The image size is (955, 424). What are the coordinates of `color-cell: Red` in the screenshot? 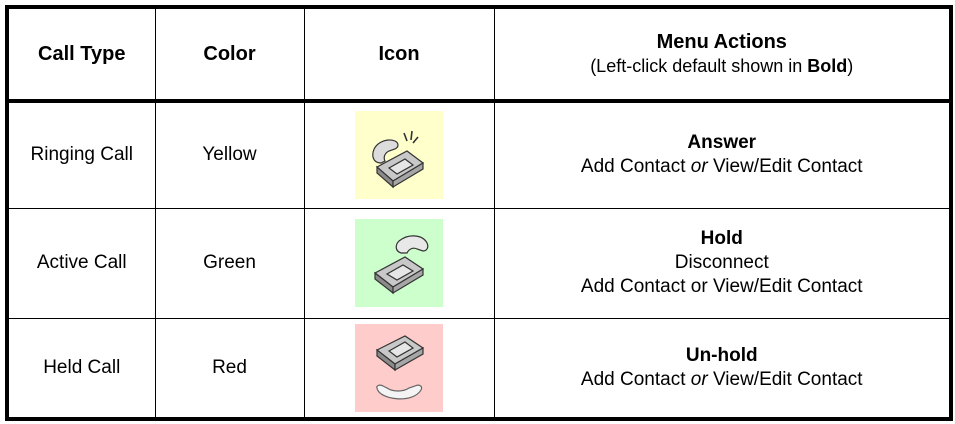 It's located at (229, 368).